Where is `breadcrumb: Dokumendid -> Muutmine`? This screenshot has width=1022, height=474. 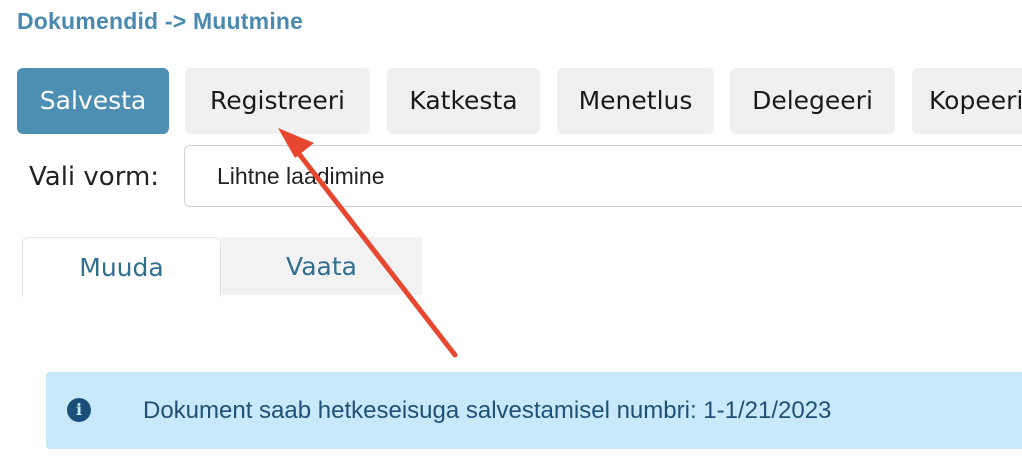 breadcrumb: Dokumendid -> Muutmine is located at coordinates (160, 21).